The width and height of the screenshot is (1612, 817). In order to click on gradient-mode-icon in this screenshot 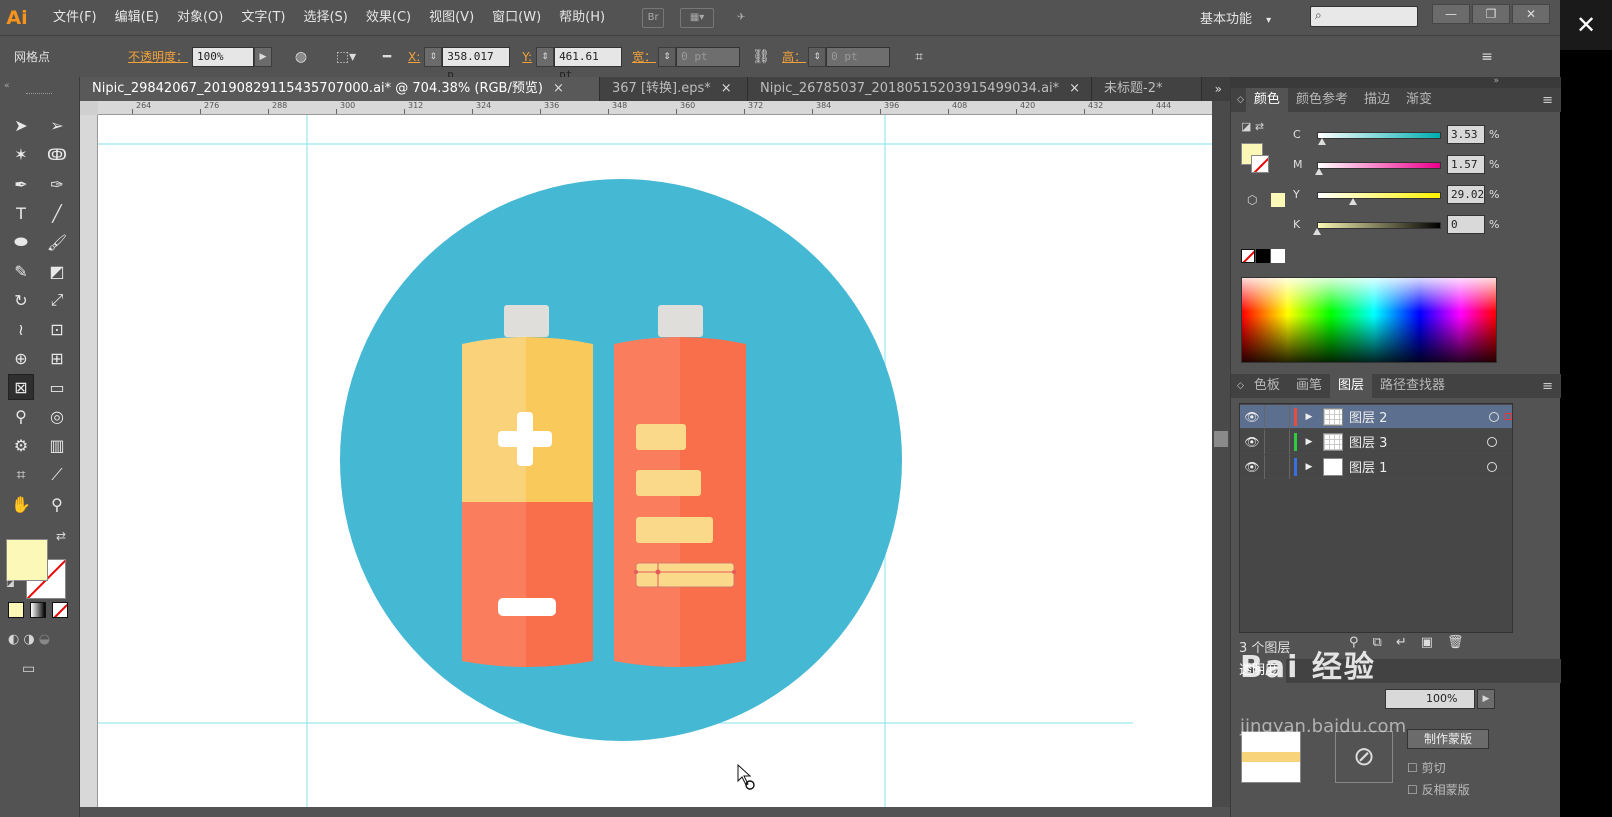, I will do `click(38, 610)`.